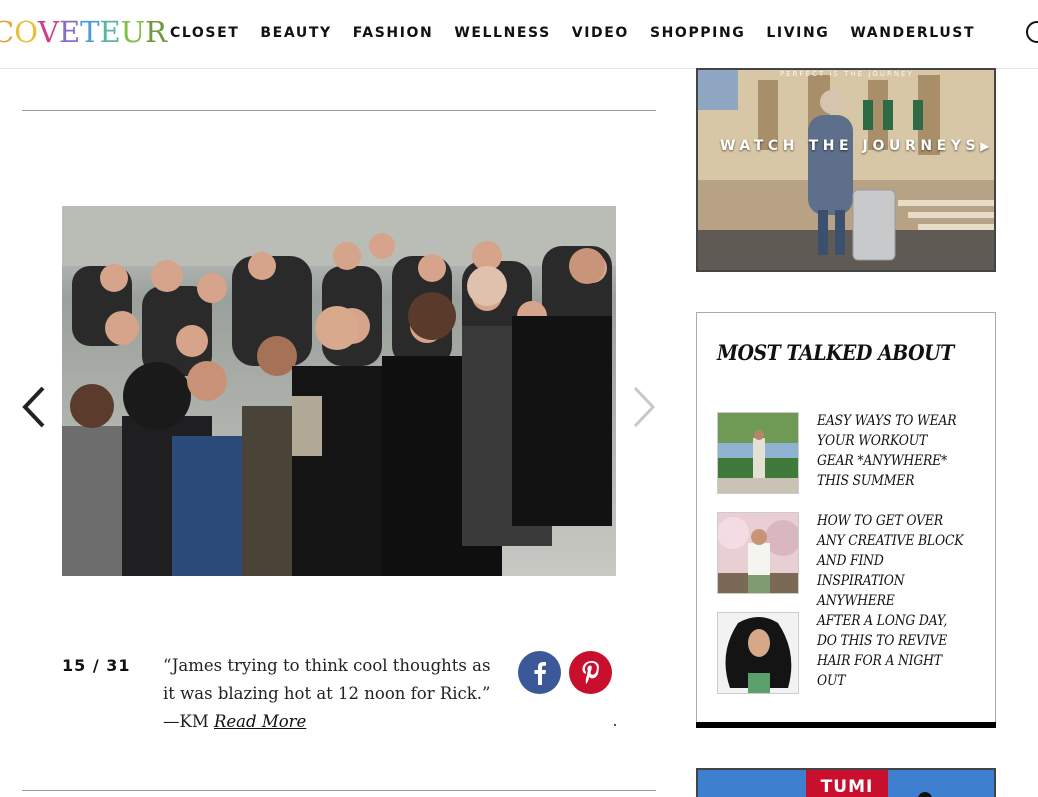 Image resolution: width=1038 pixels, height=797 pixels. What do you see at coordinates (835, 352) in the screenshot?
I see `widget-title: MOST TALKED ABOUT` at bounding box center [835, 352].